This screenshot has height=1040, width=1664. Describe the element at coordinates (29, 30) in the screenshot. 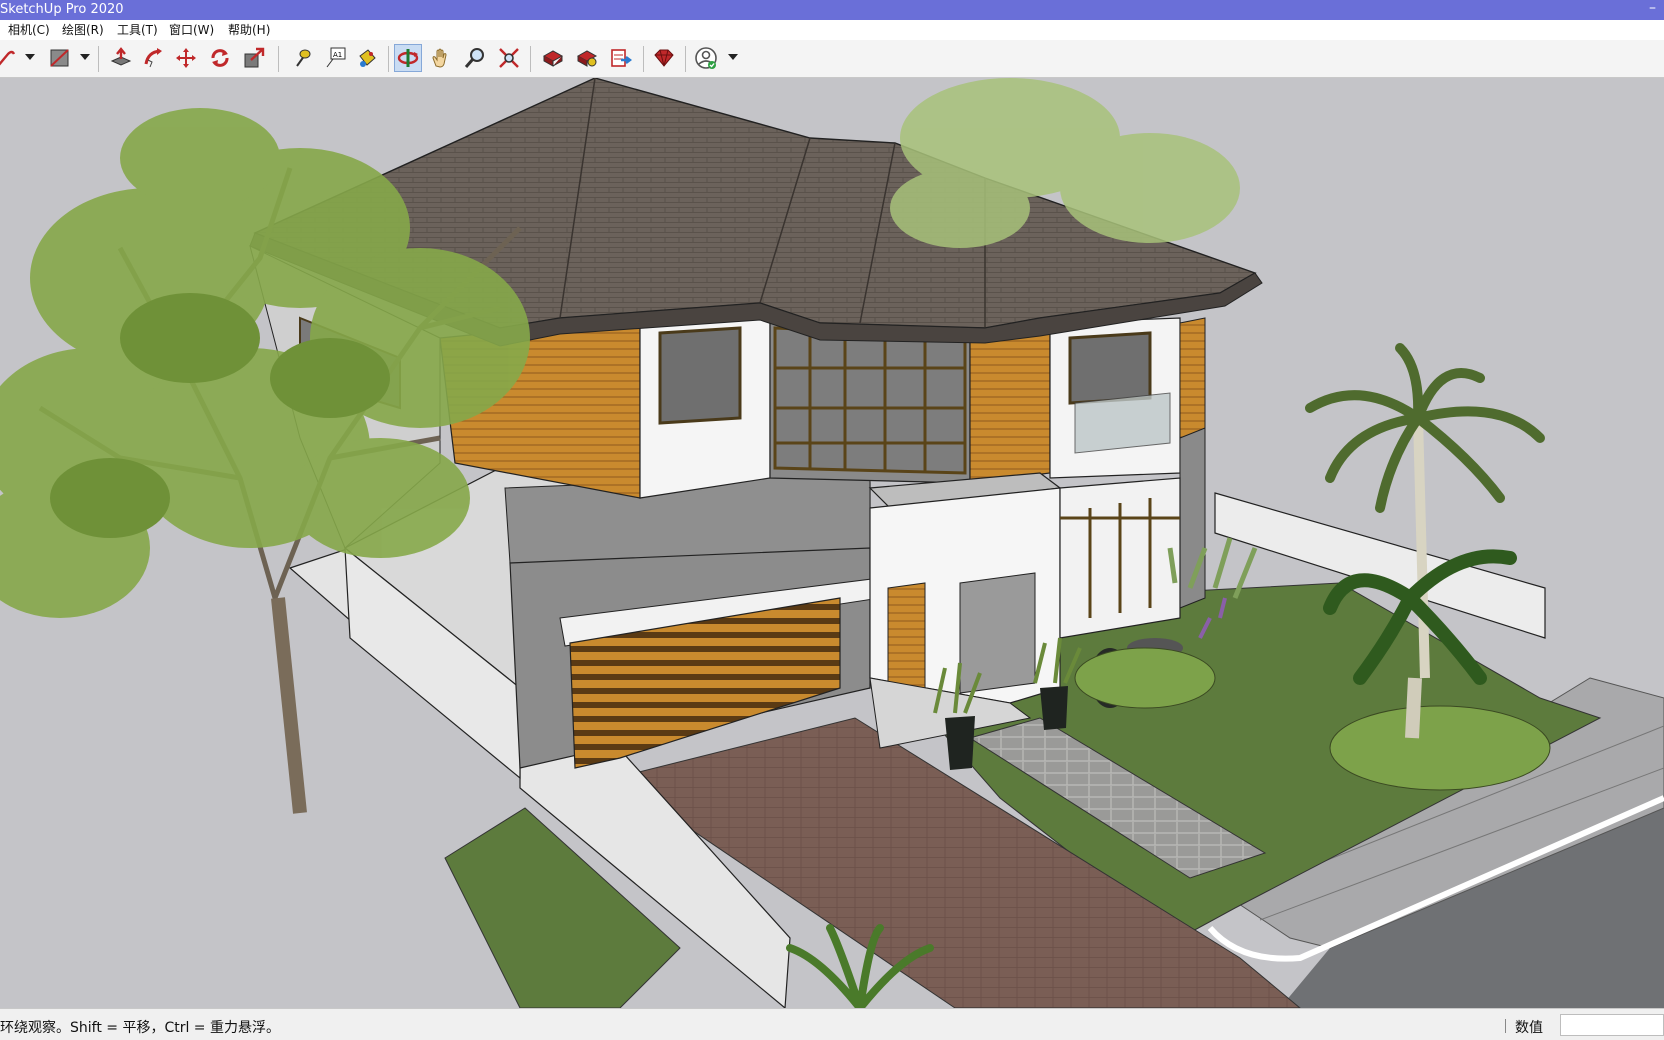

I see `menu-camera: 相机(C)` at that location.